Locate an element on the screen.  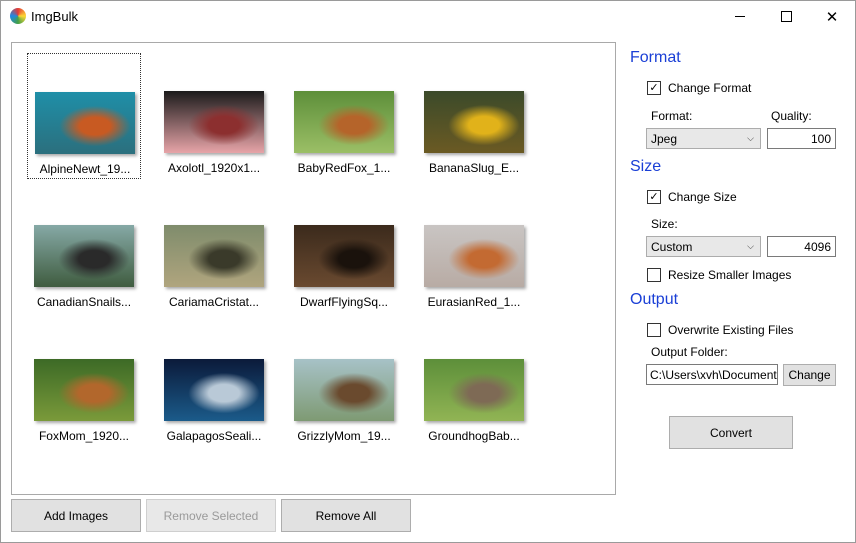
format-label: Format: is located at coordinates (672, 116).